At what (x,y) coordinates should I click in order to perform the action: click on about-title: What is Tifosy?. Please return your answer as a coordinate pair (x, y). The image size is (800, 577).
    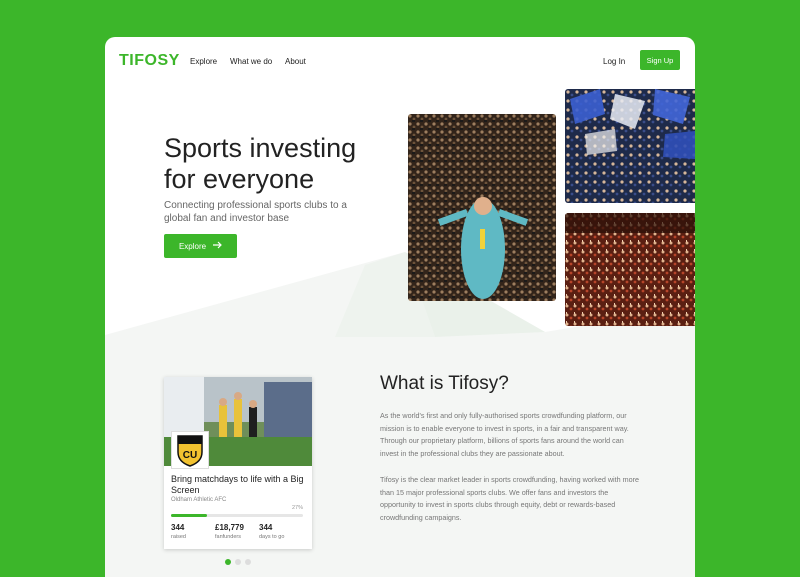
    Looking at the image, I should click on (444, 383).